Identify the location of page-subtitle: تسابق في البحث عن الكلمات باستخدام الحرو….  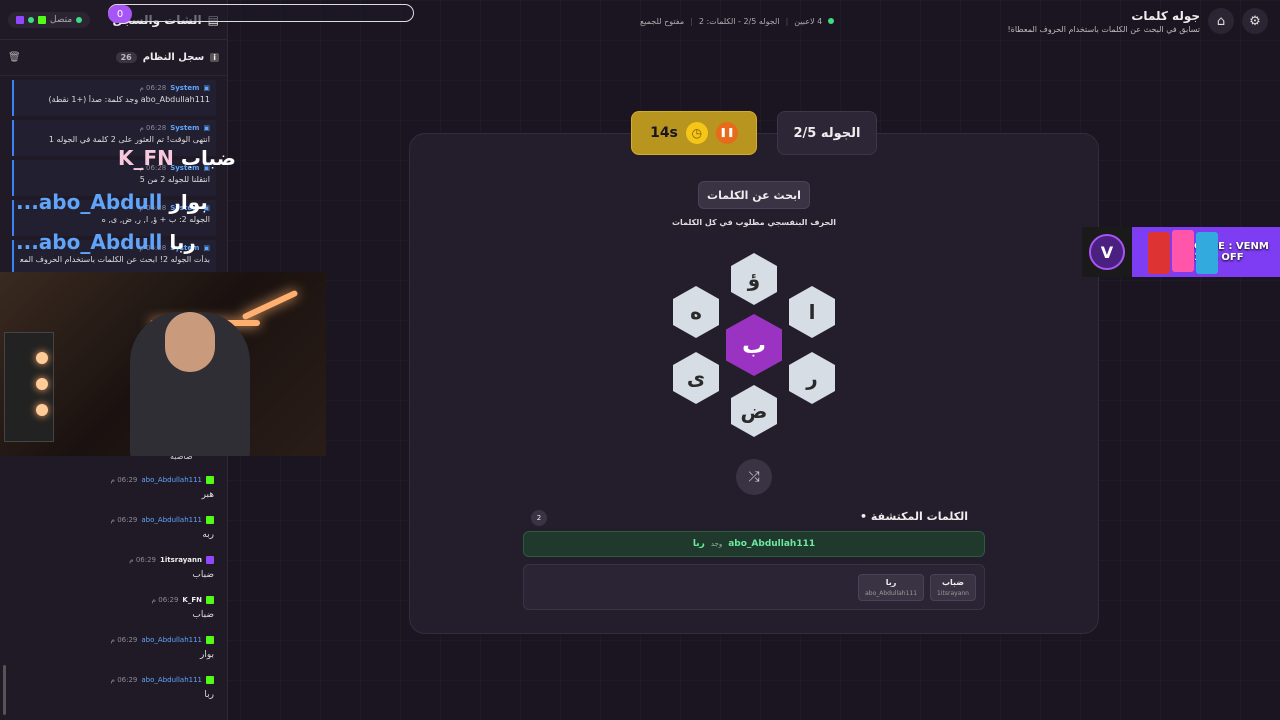
(1103, 29).